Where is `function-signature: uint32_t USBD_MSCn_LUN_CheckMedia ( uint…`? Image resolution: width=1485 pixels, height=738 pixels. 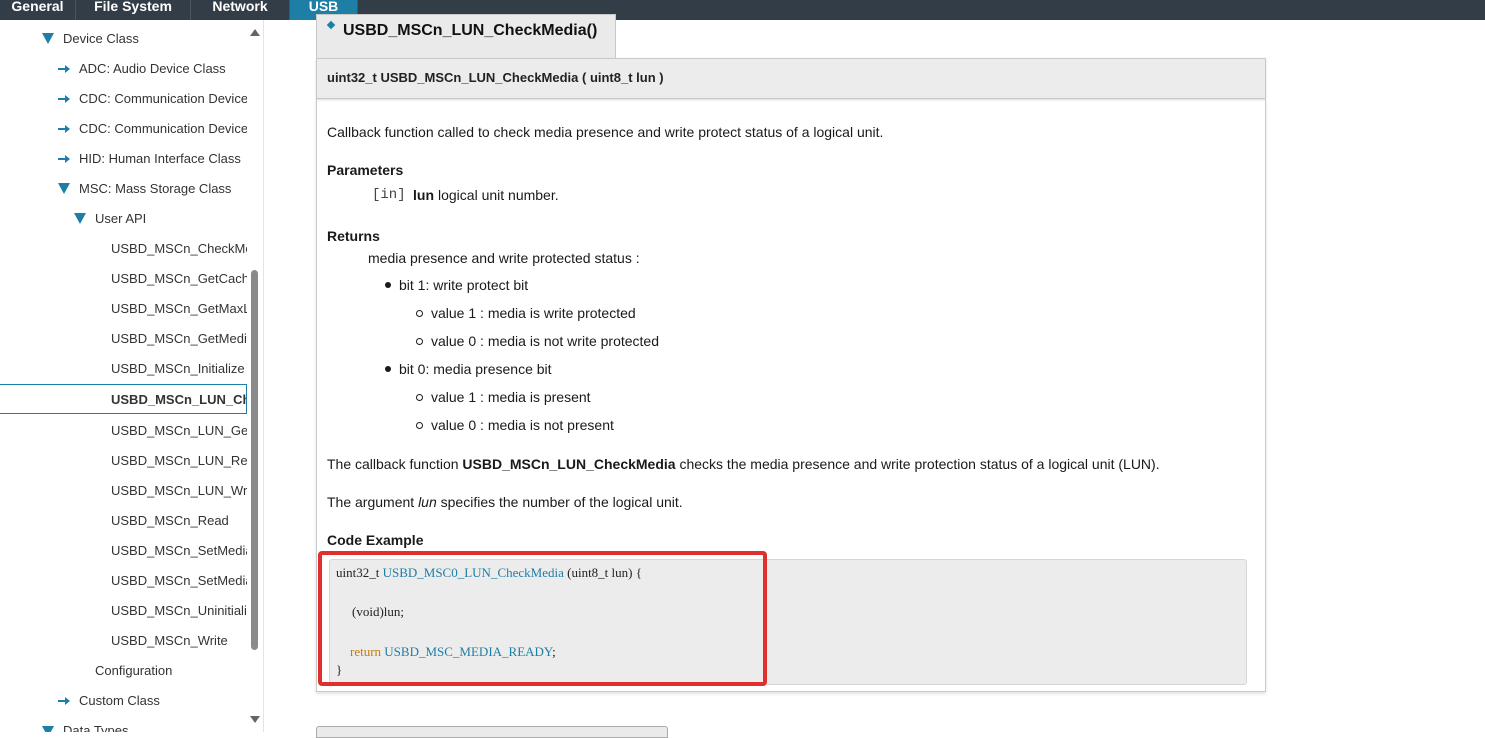 function-signature: uint32_t USBD_MSCn_LUN_CheckMedia ( uint… is located at coordinates (495, 77).